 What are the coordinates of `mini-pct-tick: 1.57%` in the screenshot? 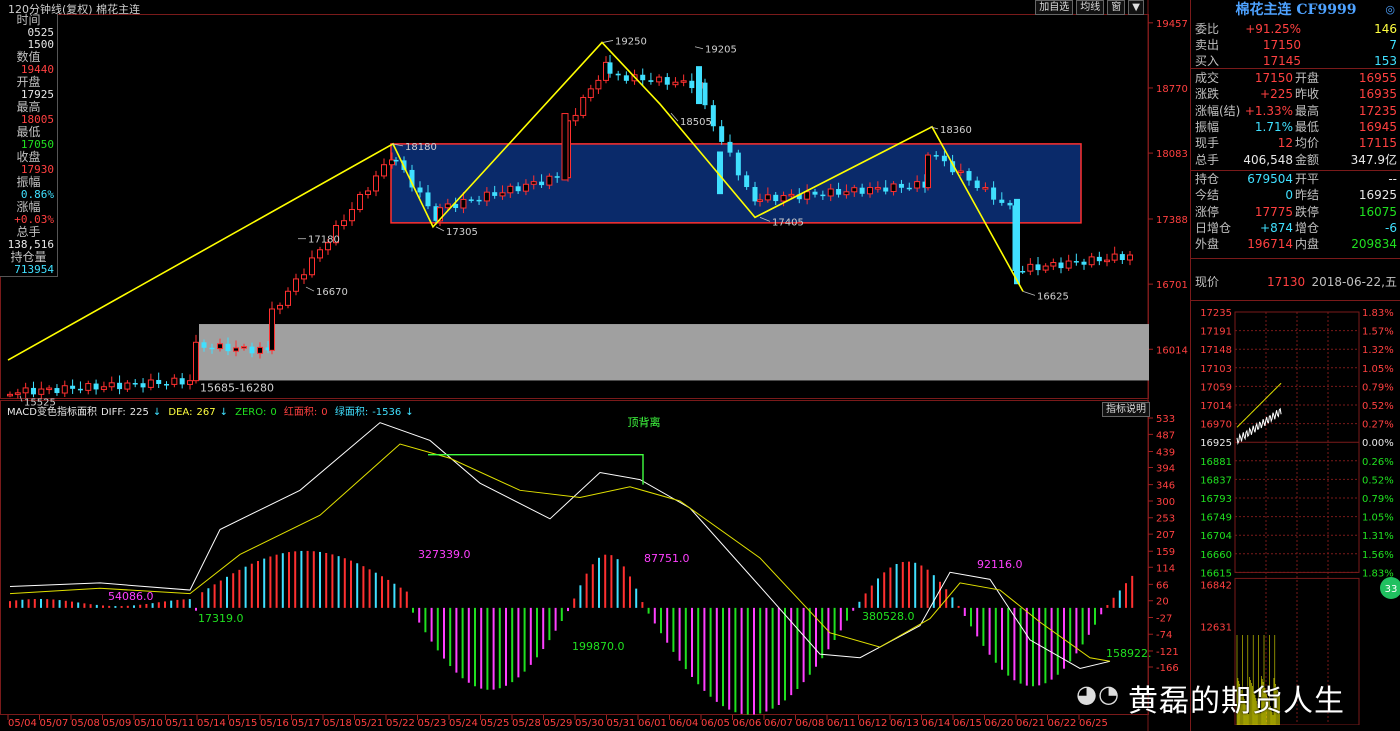 It's located at (1378, 332).